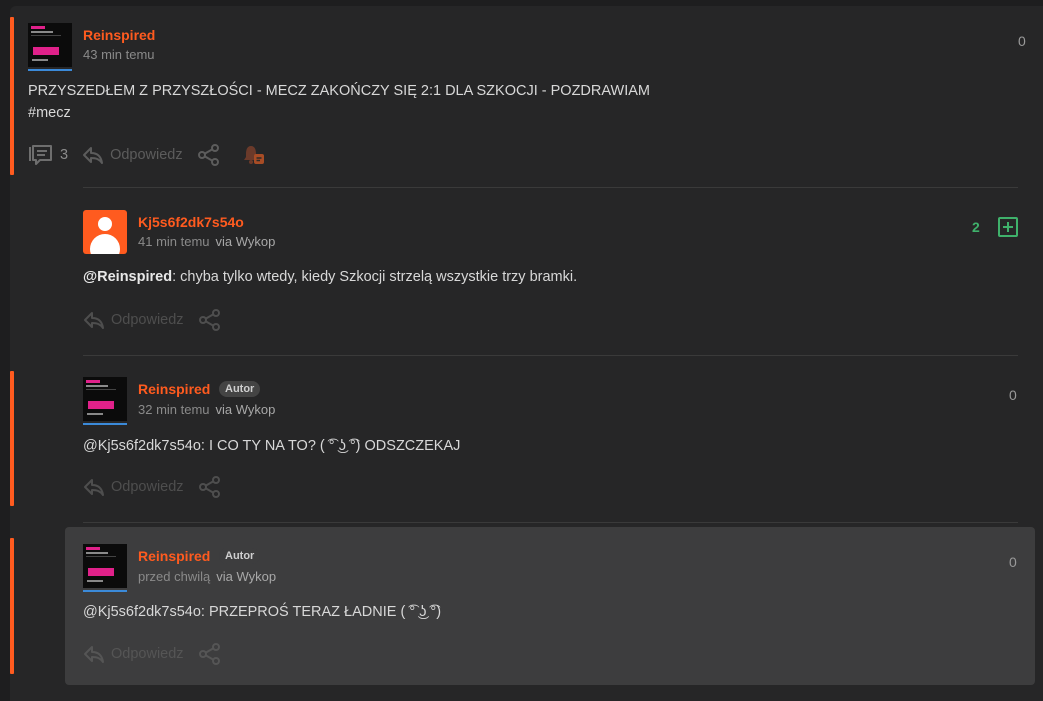 The width and height of the screenshot is (1043, 701). What do you see at coordinates (976, 227) in the screenshot?
I see `comment-score: 2` at bounding box center [976, 227].